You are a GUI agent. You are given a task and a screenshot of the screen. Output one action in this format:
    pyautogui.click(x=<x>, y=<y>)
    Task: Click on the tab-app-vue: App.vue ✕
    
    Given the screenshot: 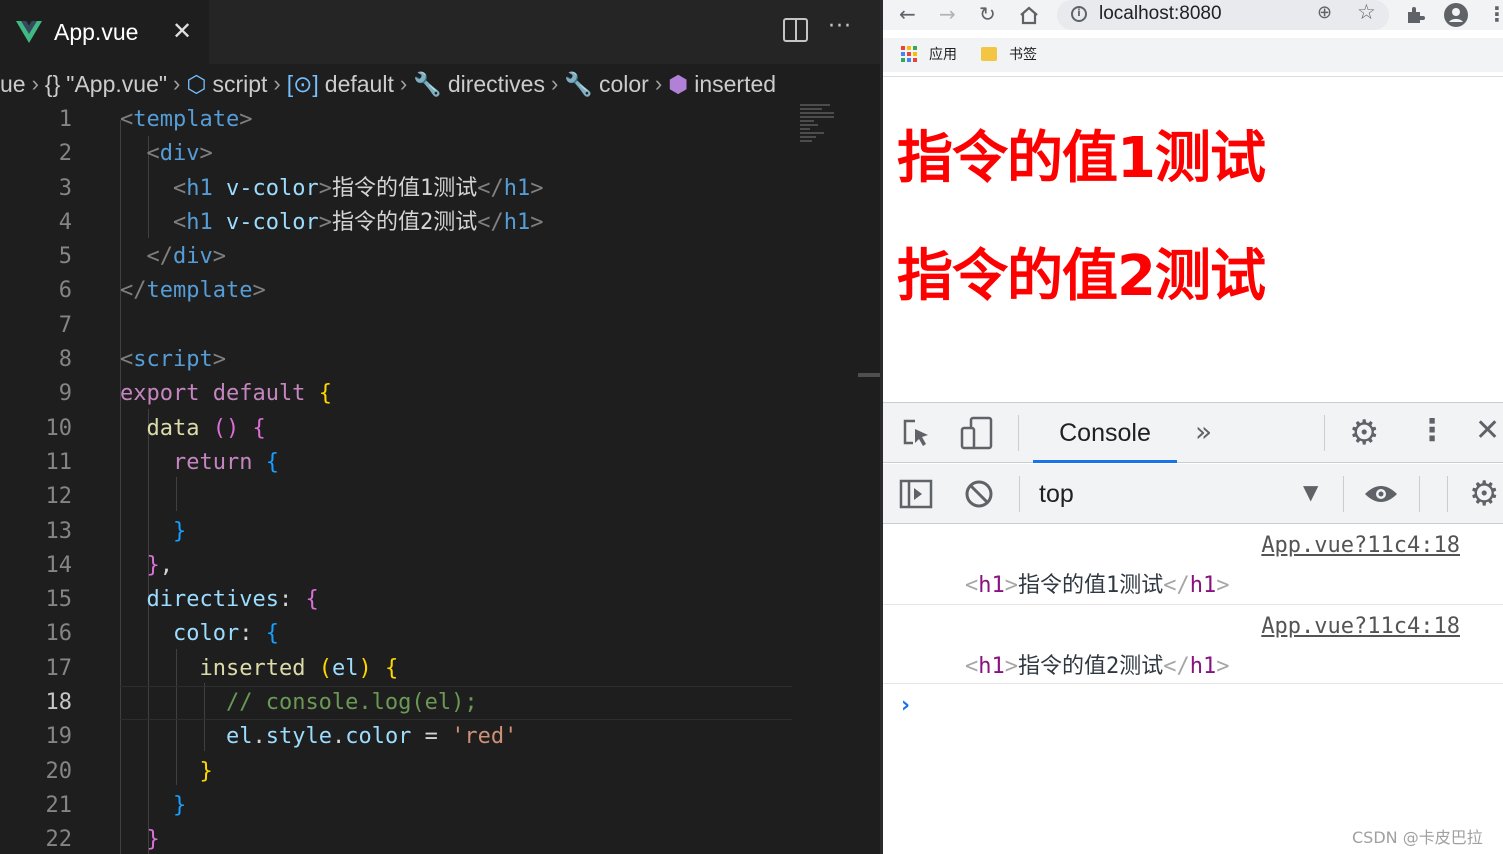 What is the action you would take?
    pyautogui.click(x=104, y=32)
    